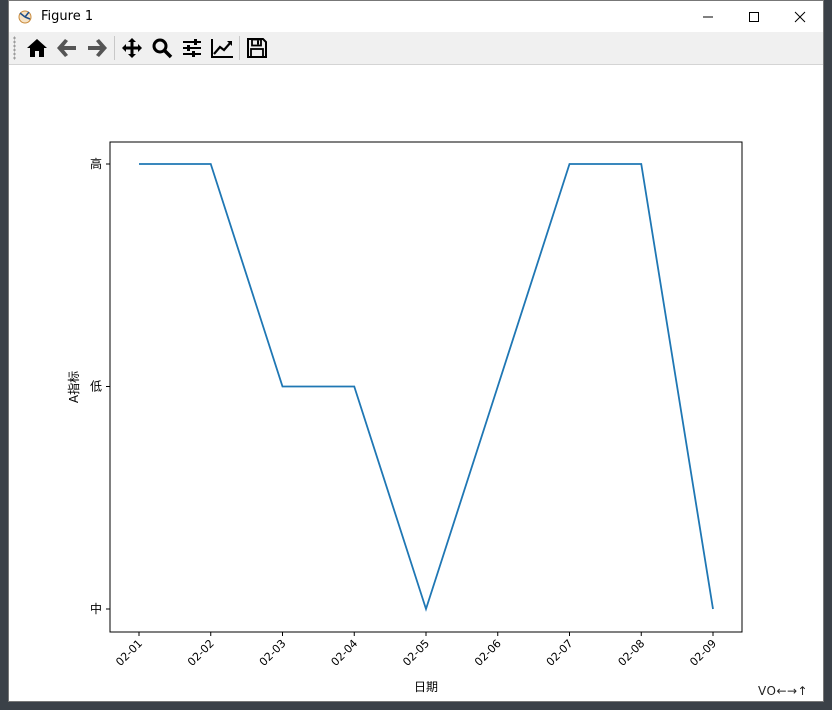 The image size is (832, 710). What do you see at coordinates (273, 653) in the screenshot?
I see `x-tick-label: 02-03` at bounding box center [273, 653].